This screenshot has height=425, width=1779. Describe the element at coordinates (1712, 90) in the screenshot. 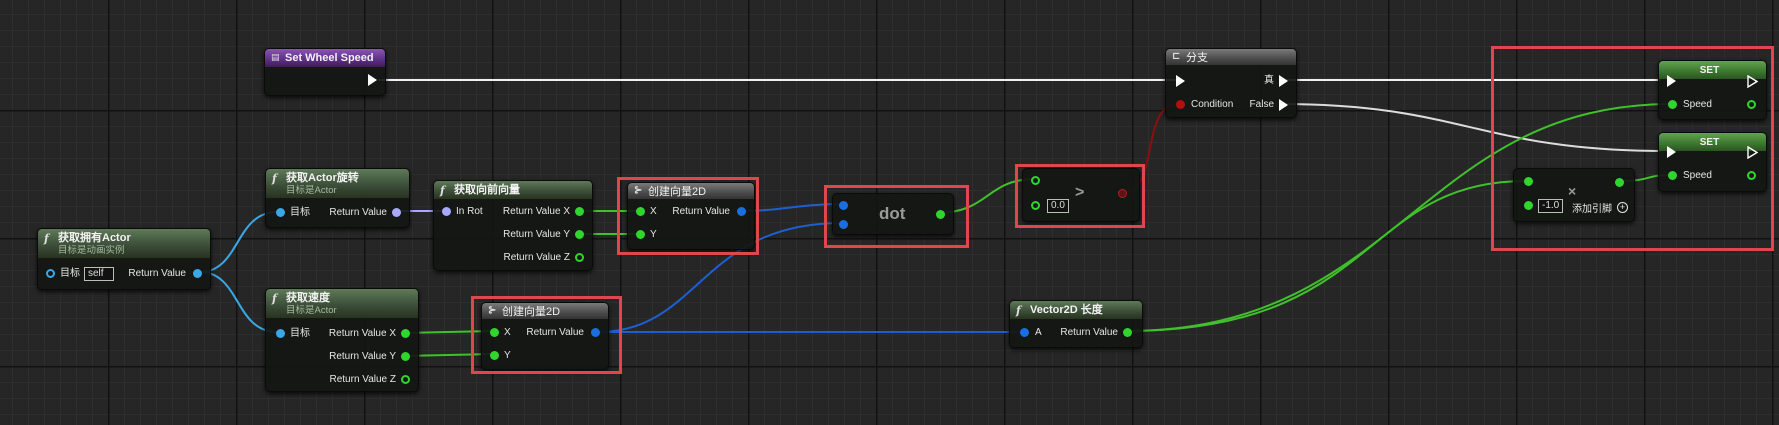

I see `set-speed-node-a: SET Speed` at that location.